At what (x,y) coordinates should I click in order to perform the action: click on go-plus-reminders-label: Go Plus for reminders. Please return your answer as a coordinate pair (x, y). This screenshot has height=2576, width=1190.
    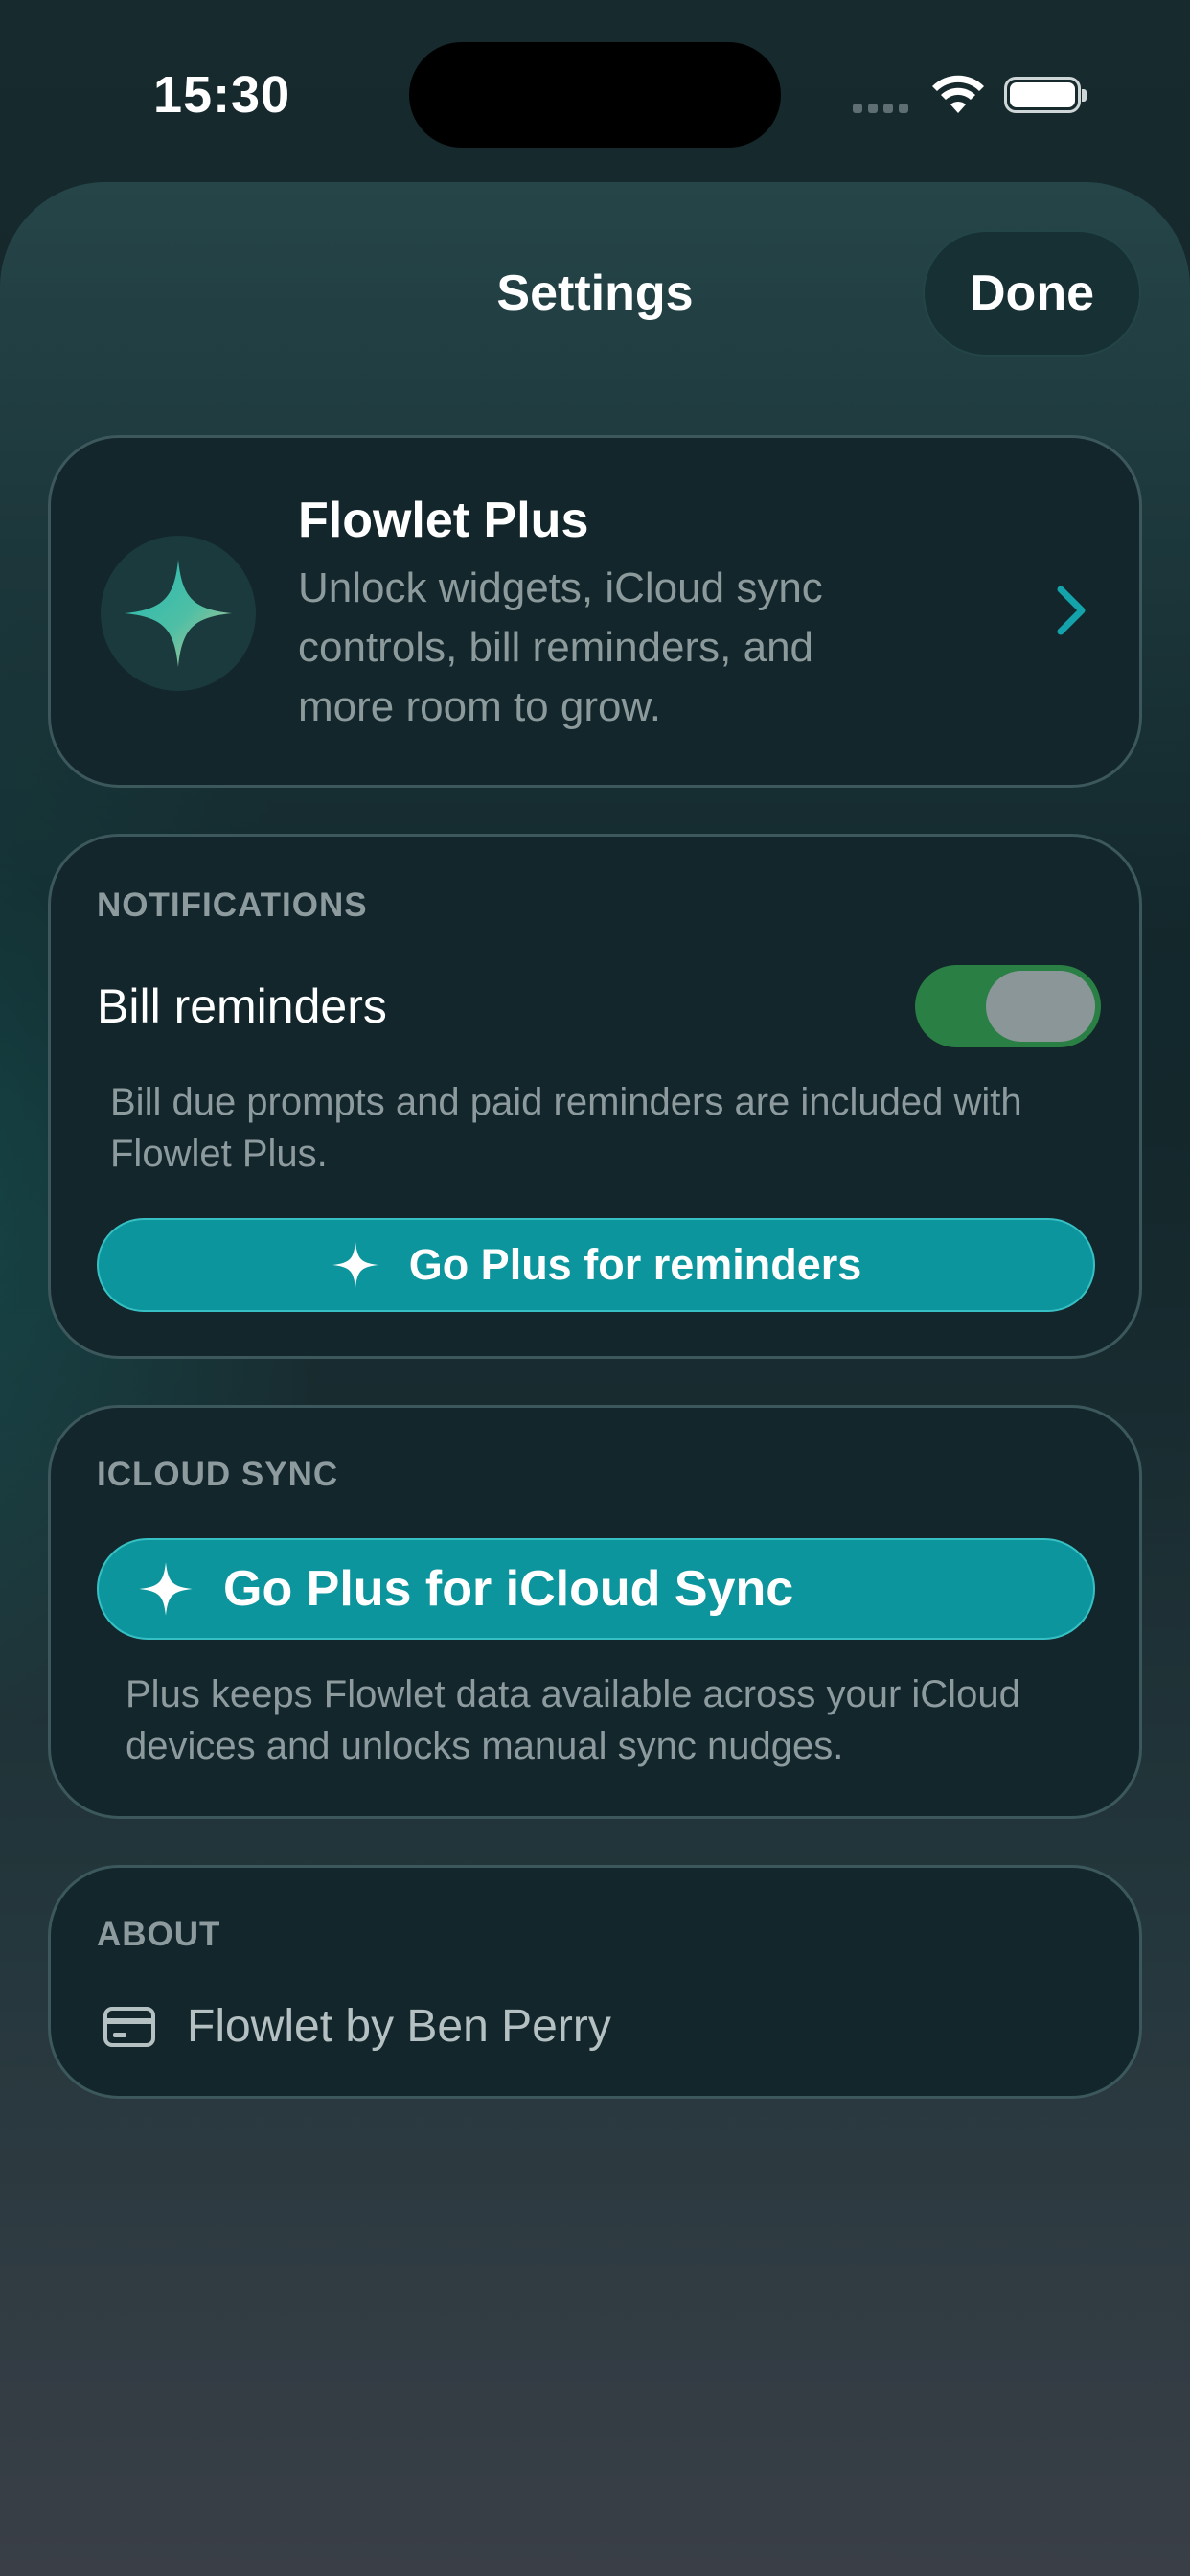
    Looking at the image, I should click on (635, 1264).